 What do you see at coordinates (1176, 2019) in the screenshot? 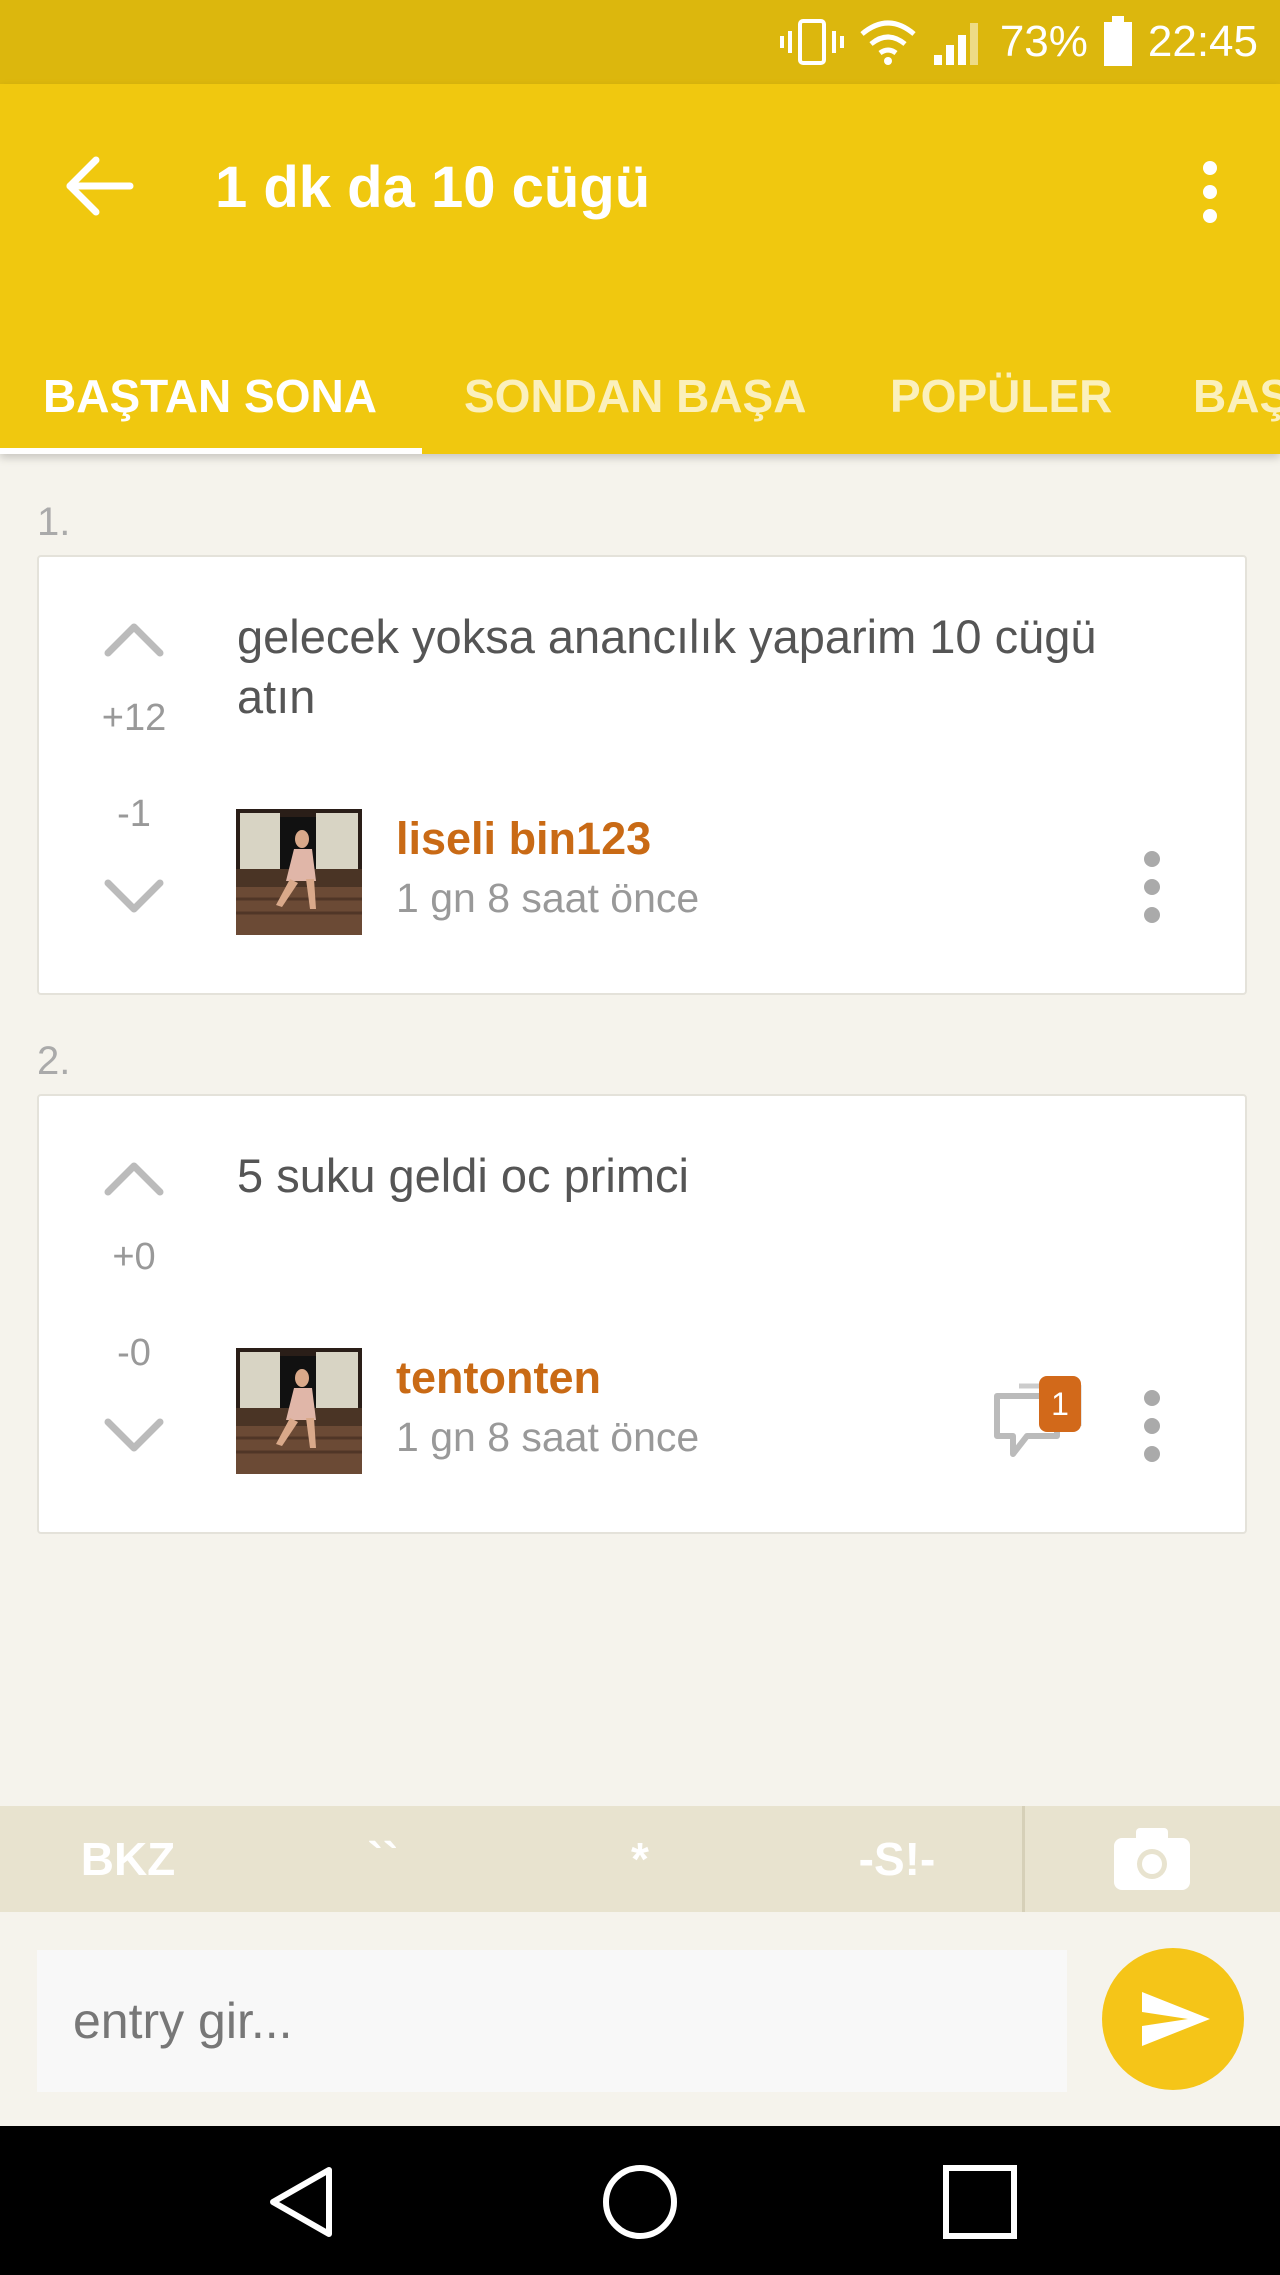
I see `send-icon` at bounding box center [1176, 2019].